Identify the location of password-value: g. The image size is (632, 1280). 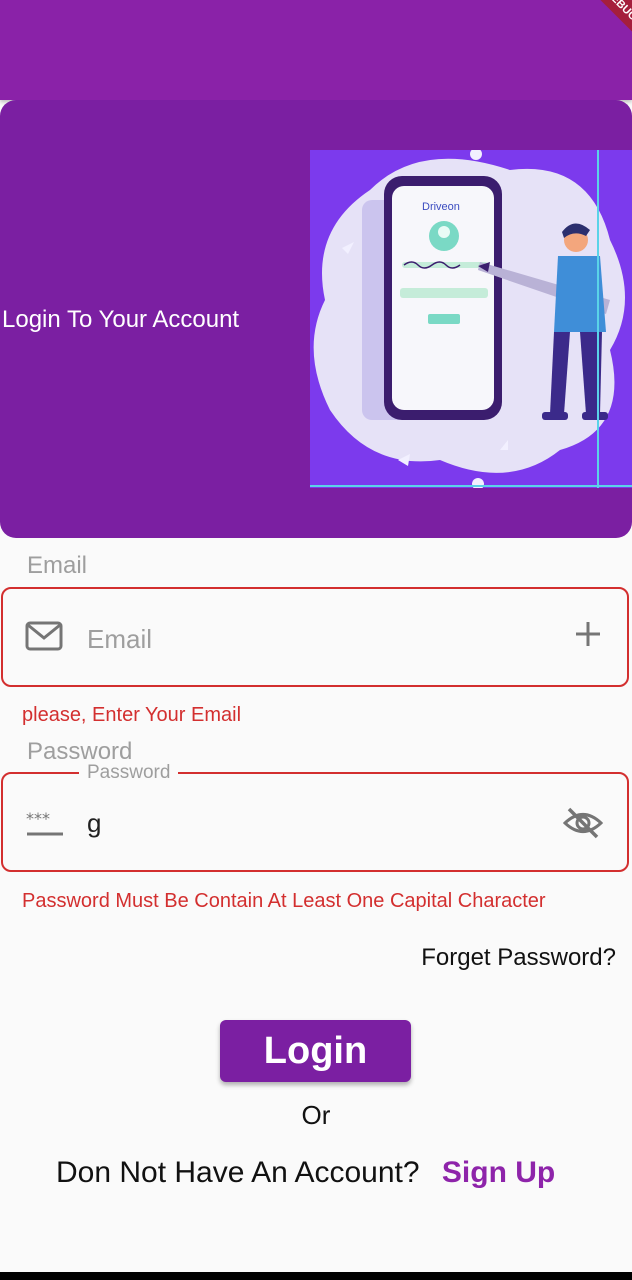
(94, 823).